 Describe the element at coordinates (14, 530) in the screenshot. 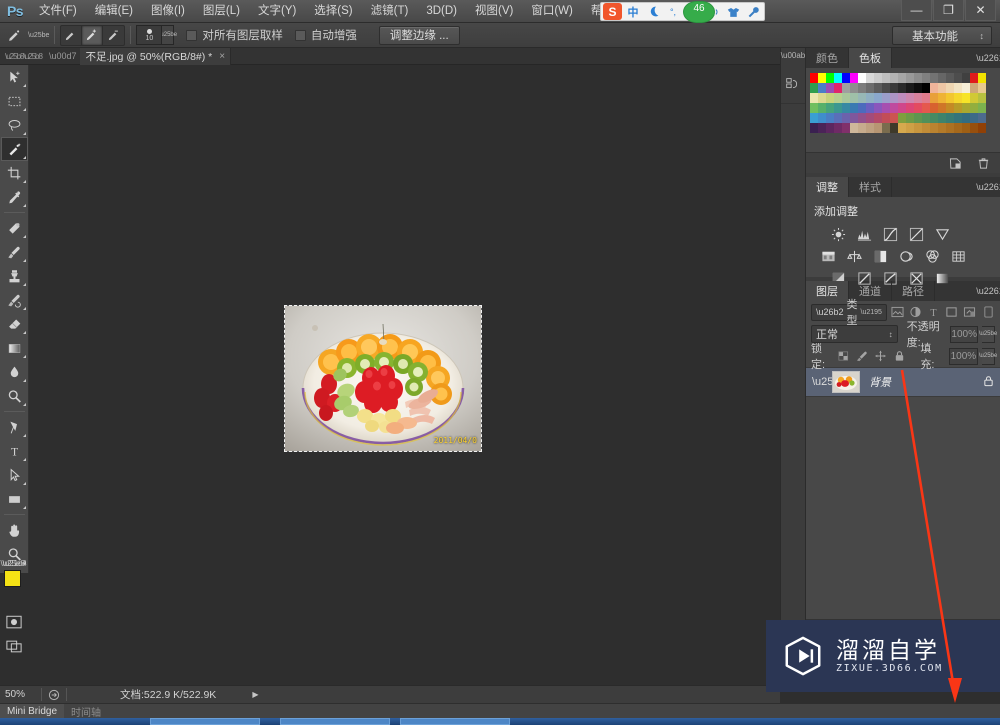

I see `hand-tool` at that location.